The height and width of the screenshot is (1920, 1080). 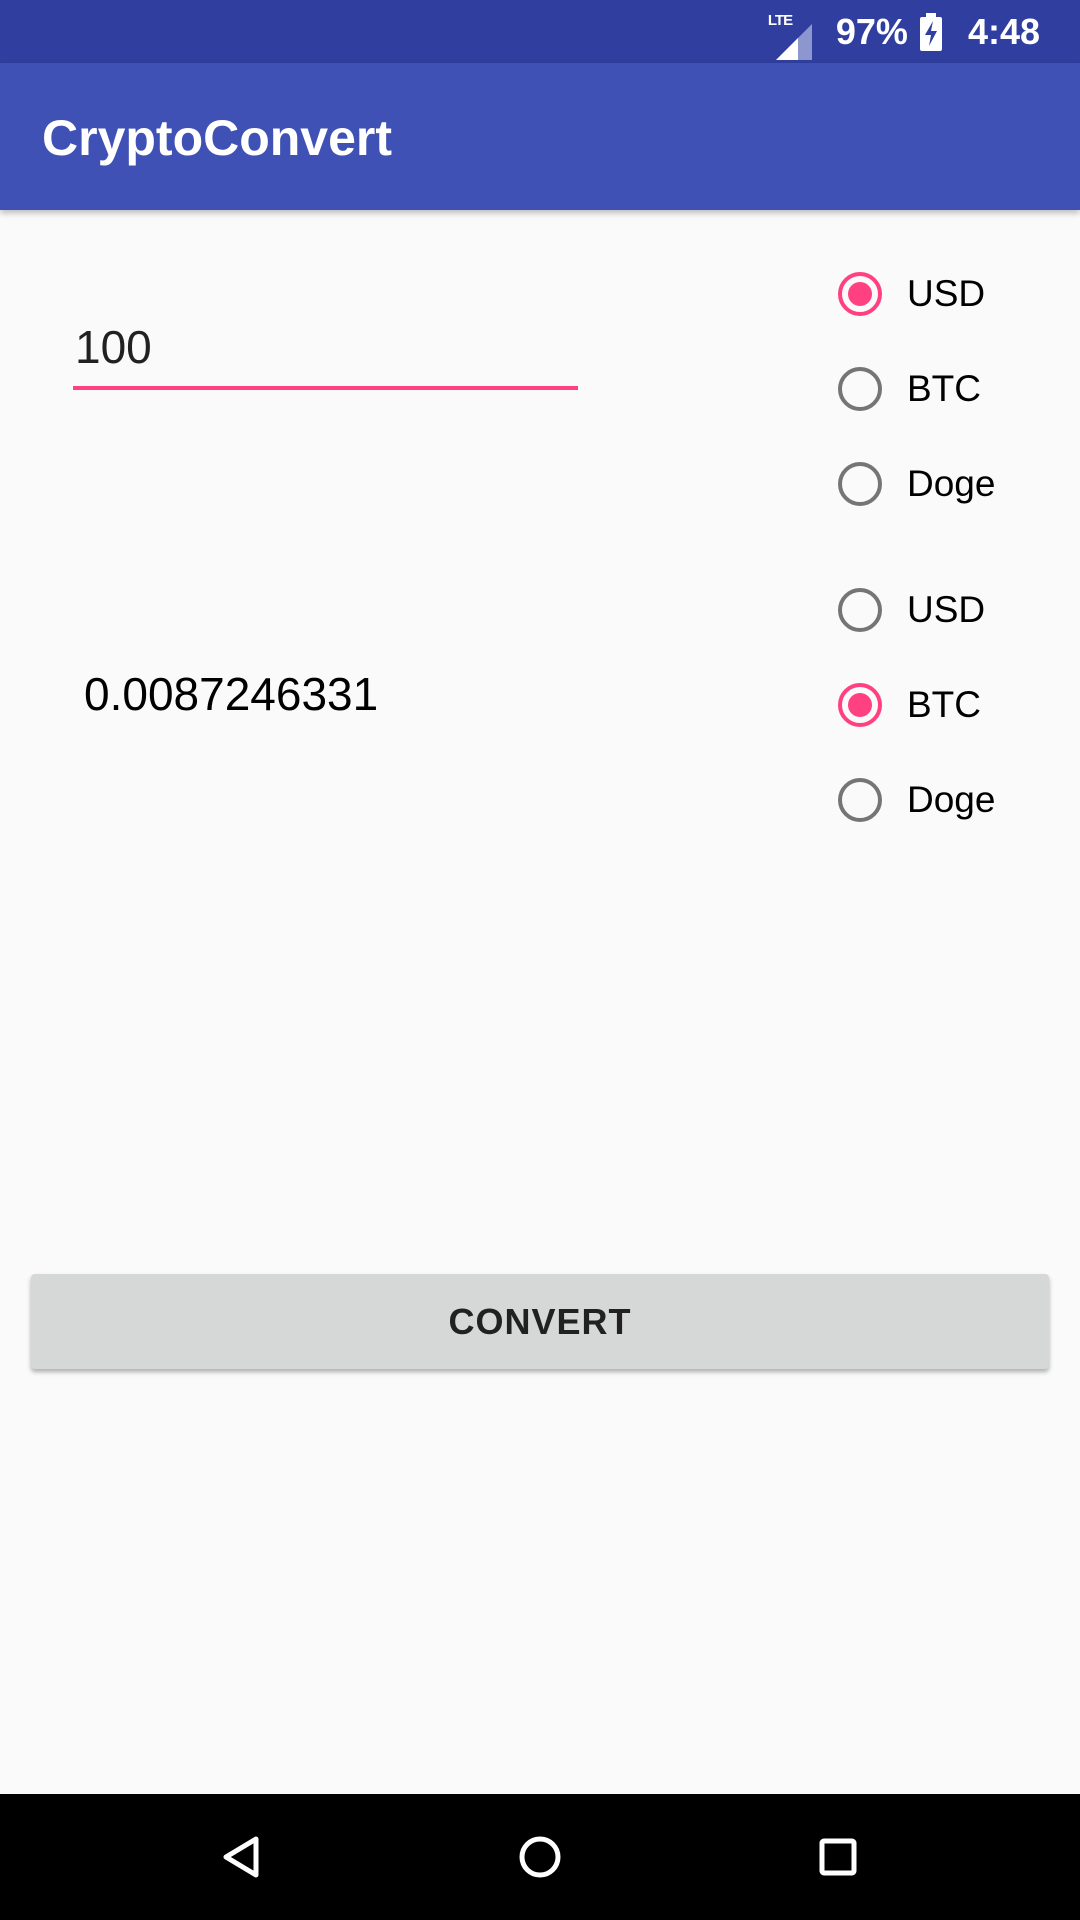 I want to click on battery-charging-icon, so click(x=930, y=31).